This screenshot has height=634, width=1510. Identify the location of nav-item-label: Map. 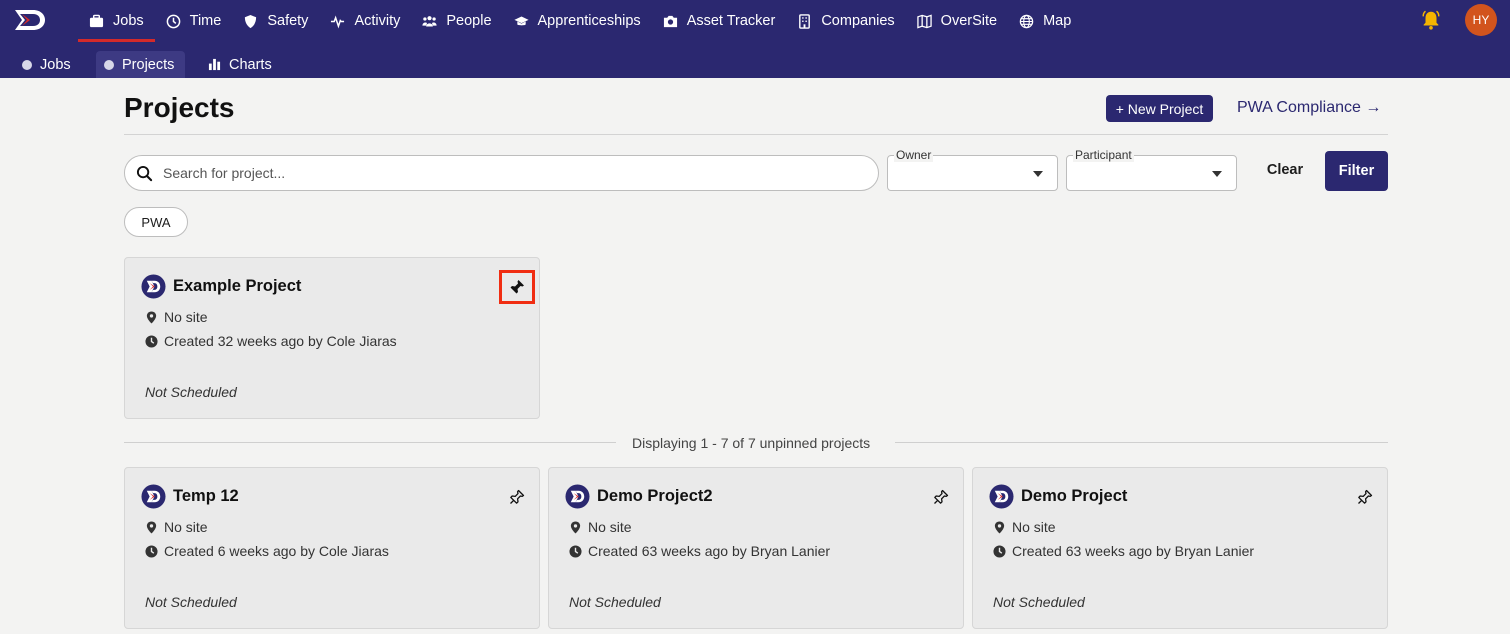
(1057, 21).